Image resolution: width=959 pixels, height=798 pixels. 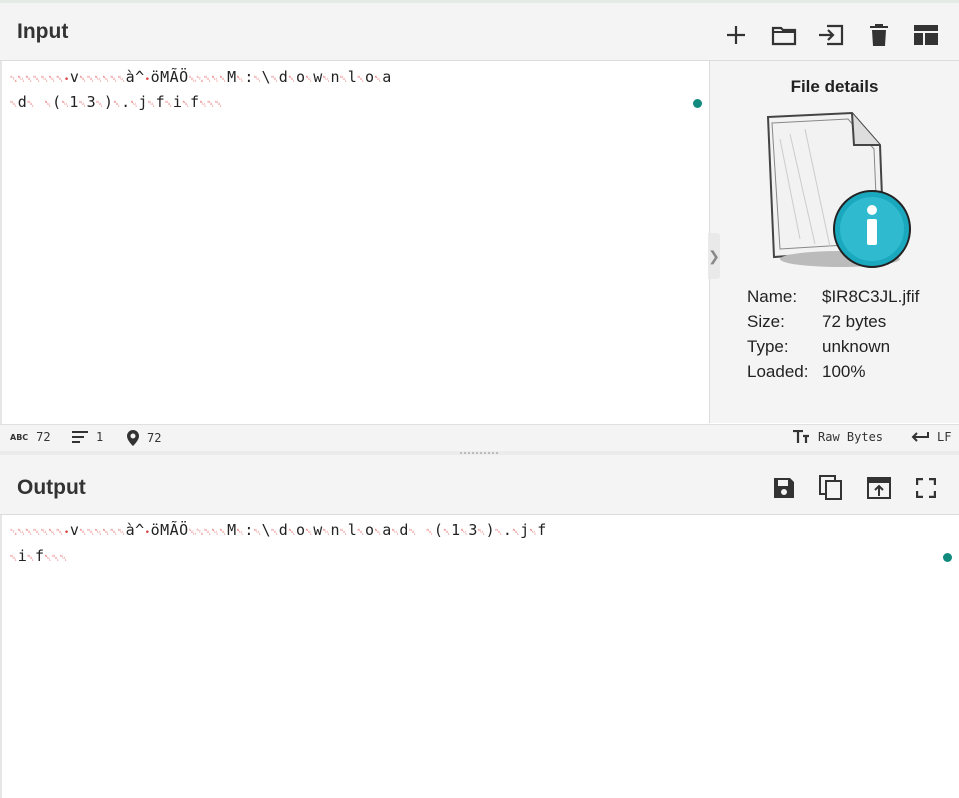 I want to click on copy-icon, so click(x=830, y=487).